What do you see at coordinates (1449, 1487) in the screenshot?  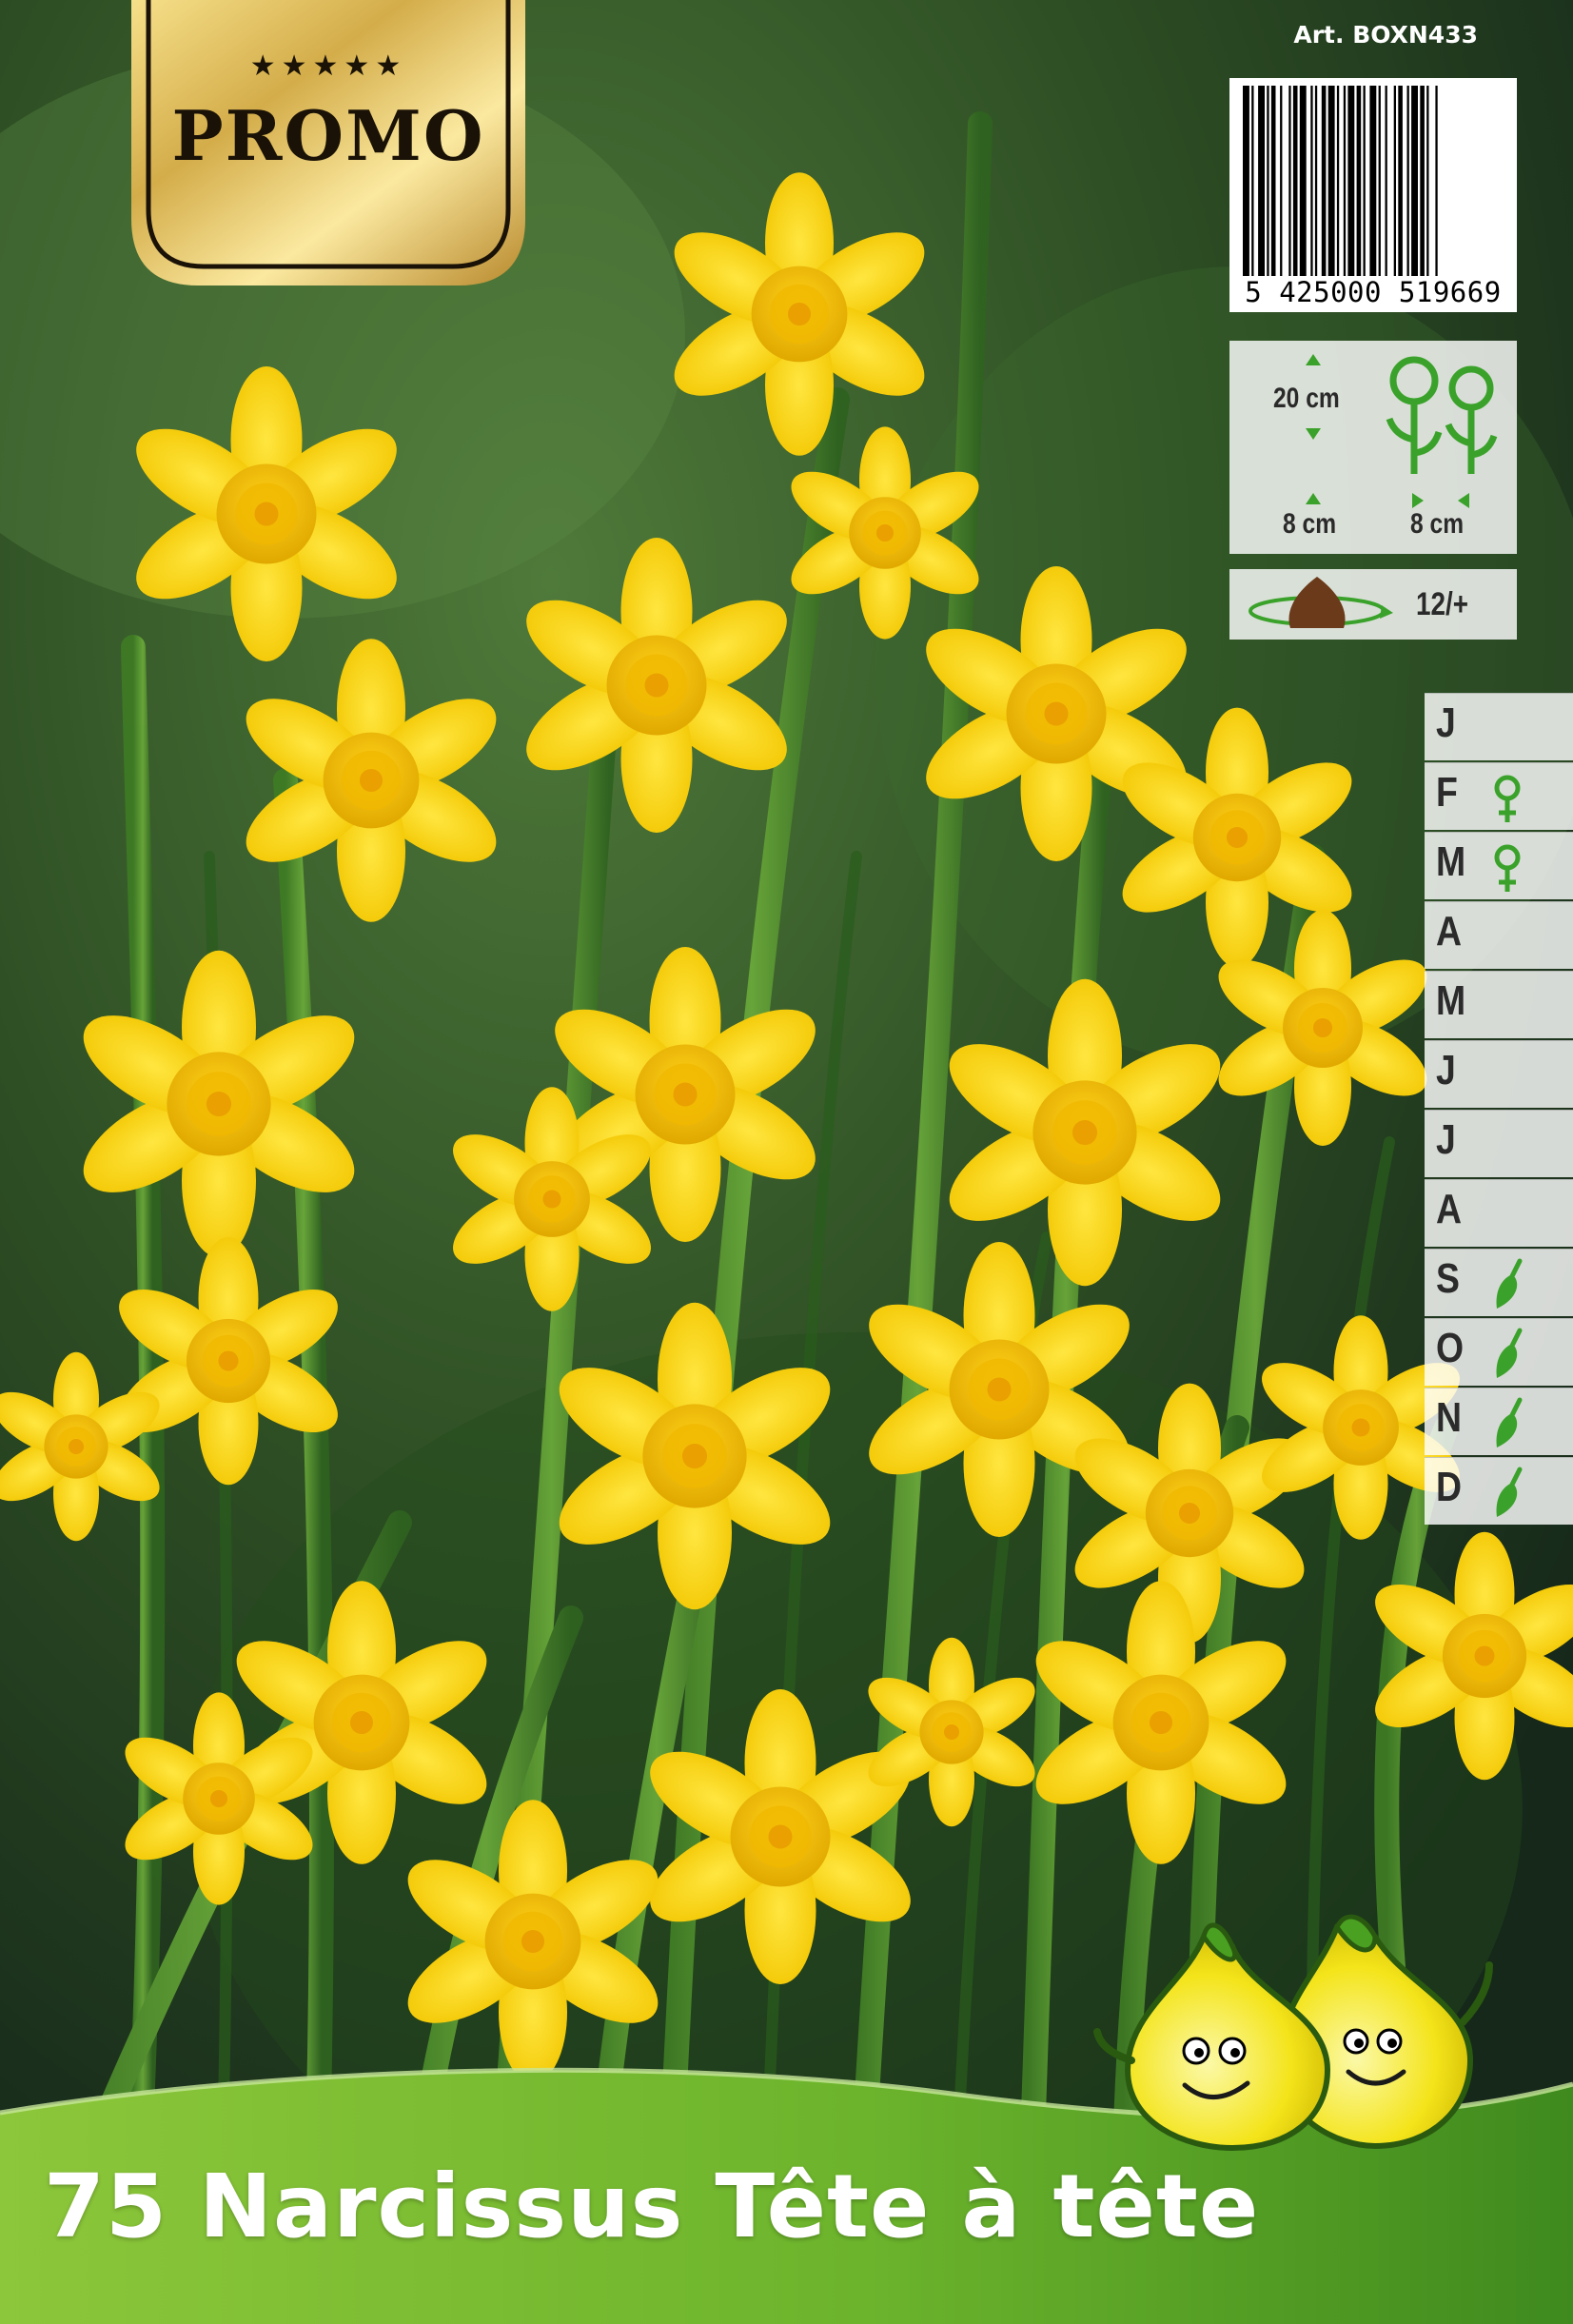 I see `month-letter: D` at bounding box center [1449, 1487].